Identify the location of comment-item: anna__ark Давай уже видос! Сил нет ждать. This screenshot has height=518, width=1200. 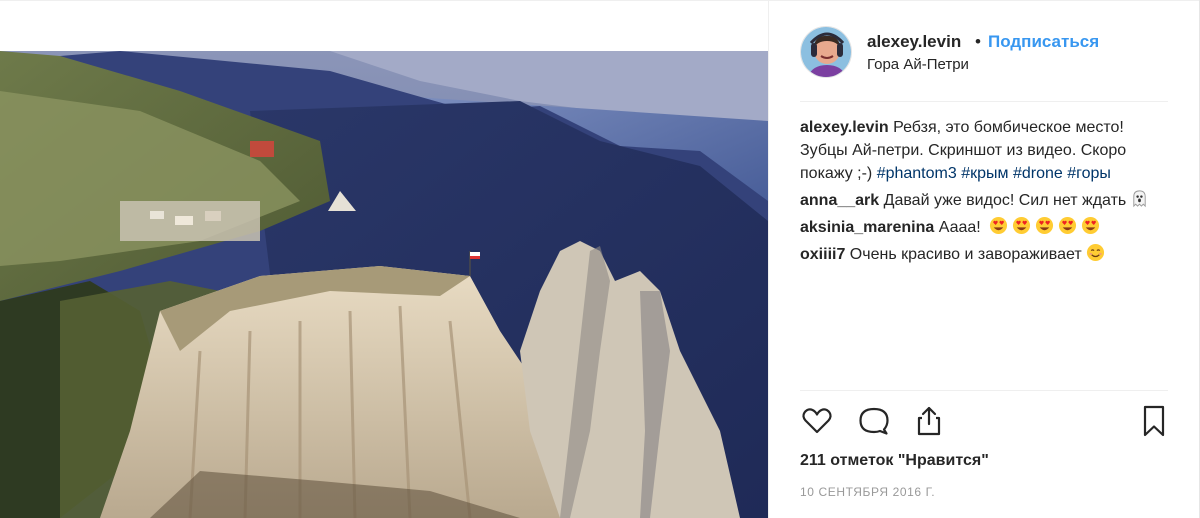
(980, 200).